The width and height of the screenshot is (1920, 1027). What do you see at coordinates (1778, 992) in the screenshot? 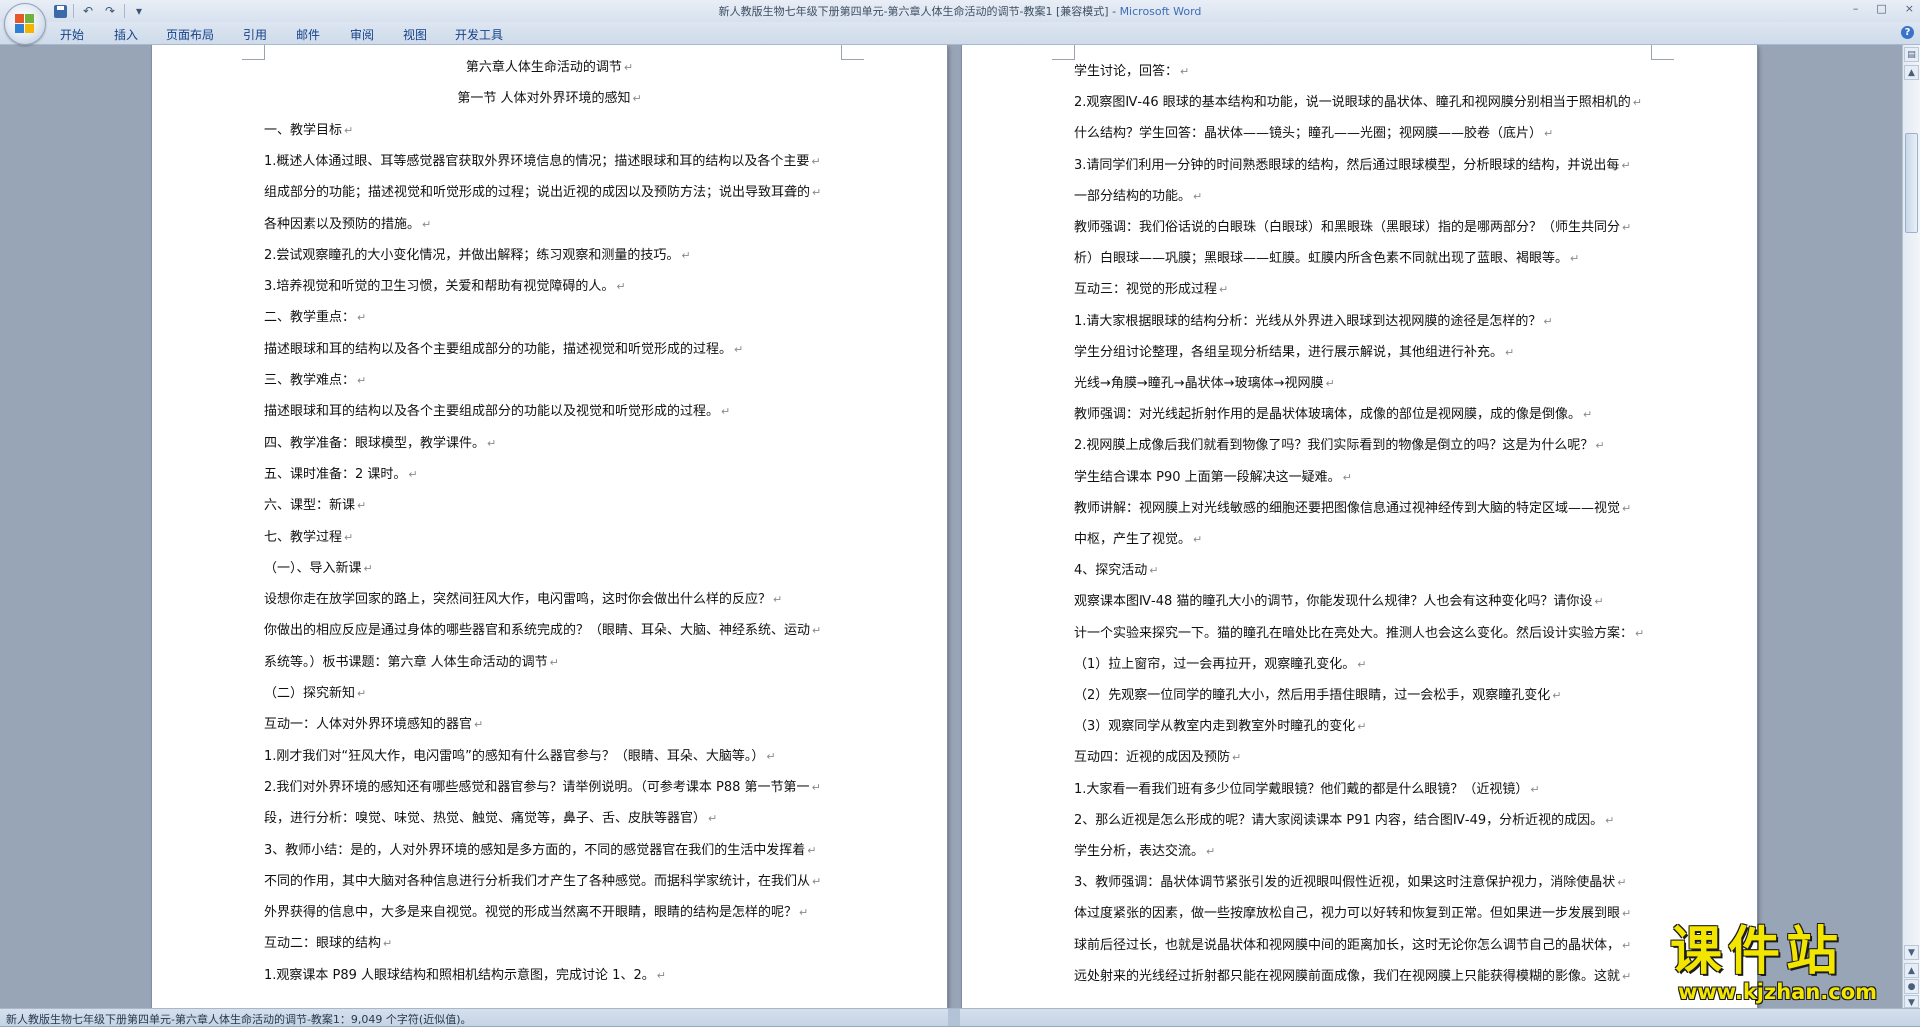
I see `watermark-url: www.kjzhan.com` at bounding box center [1778, 992].